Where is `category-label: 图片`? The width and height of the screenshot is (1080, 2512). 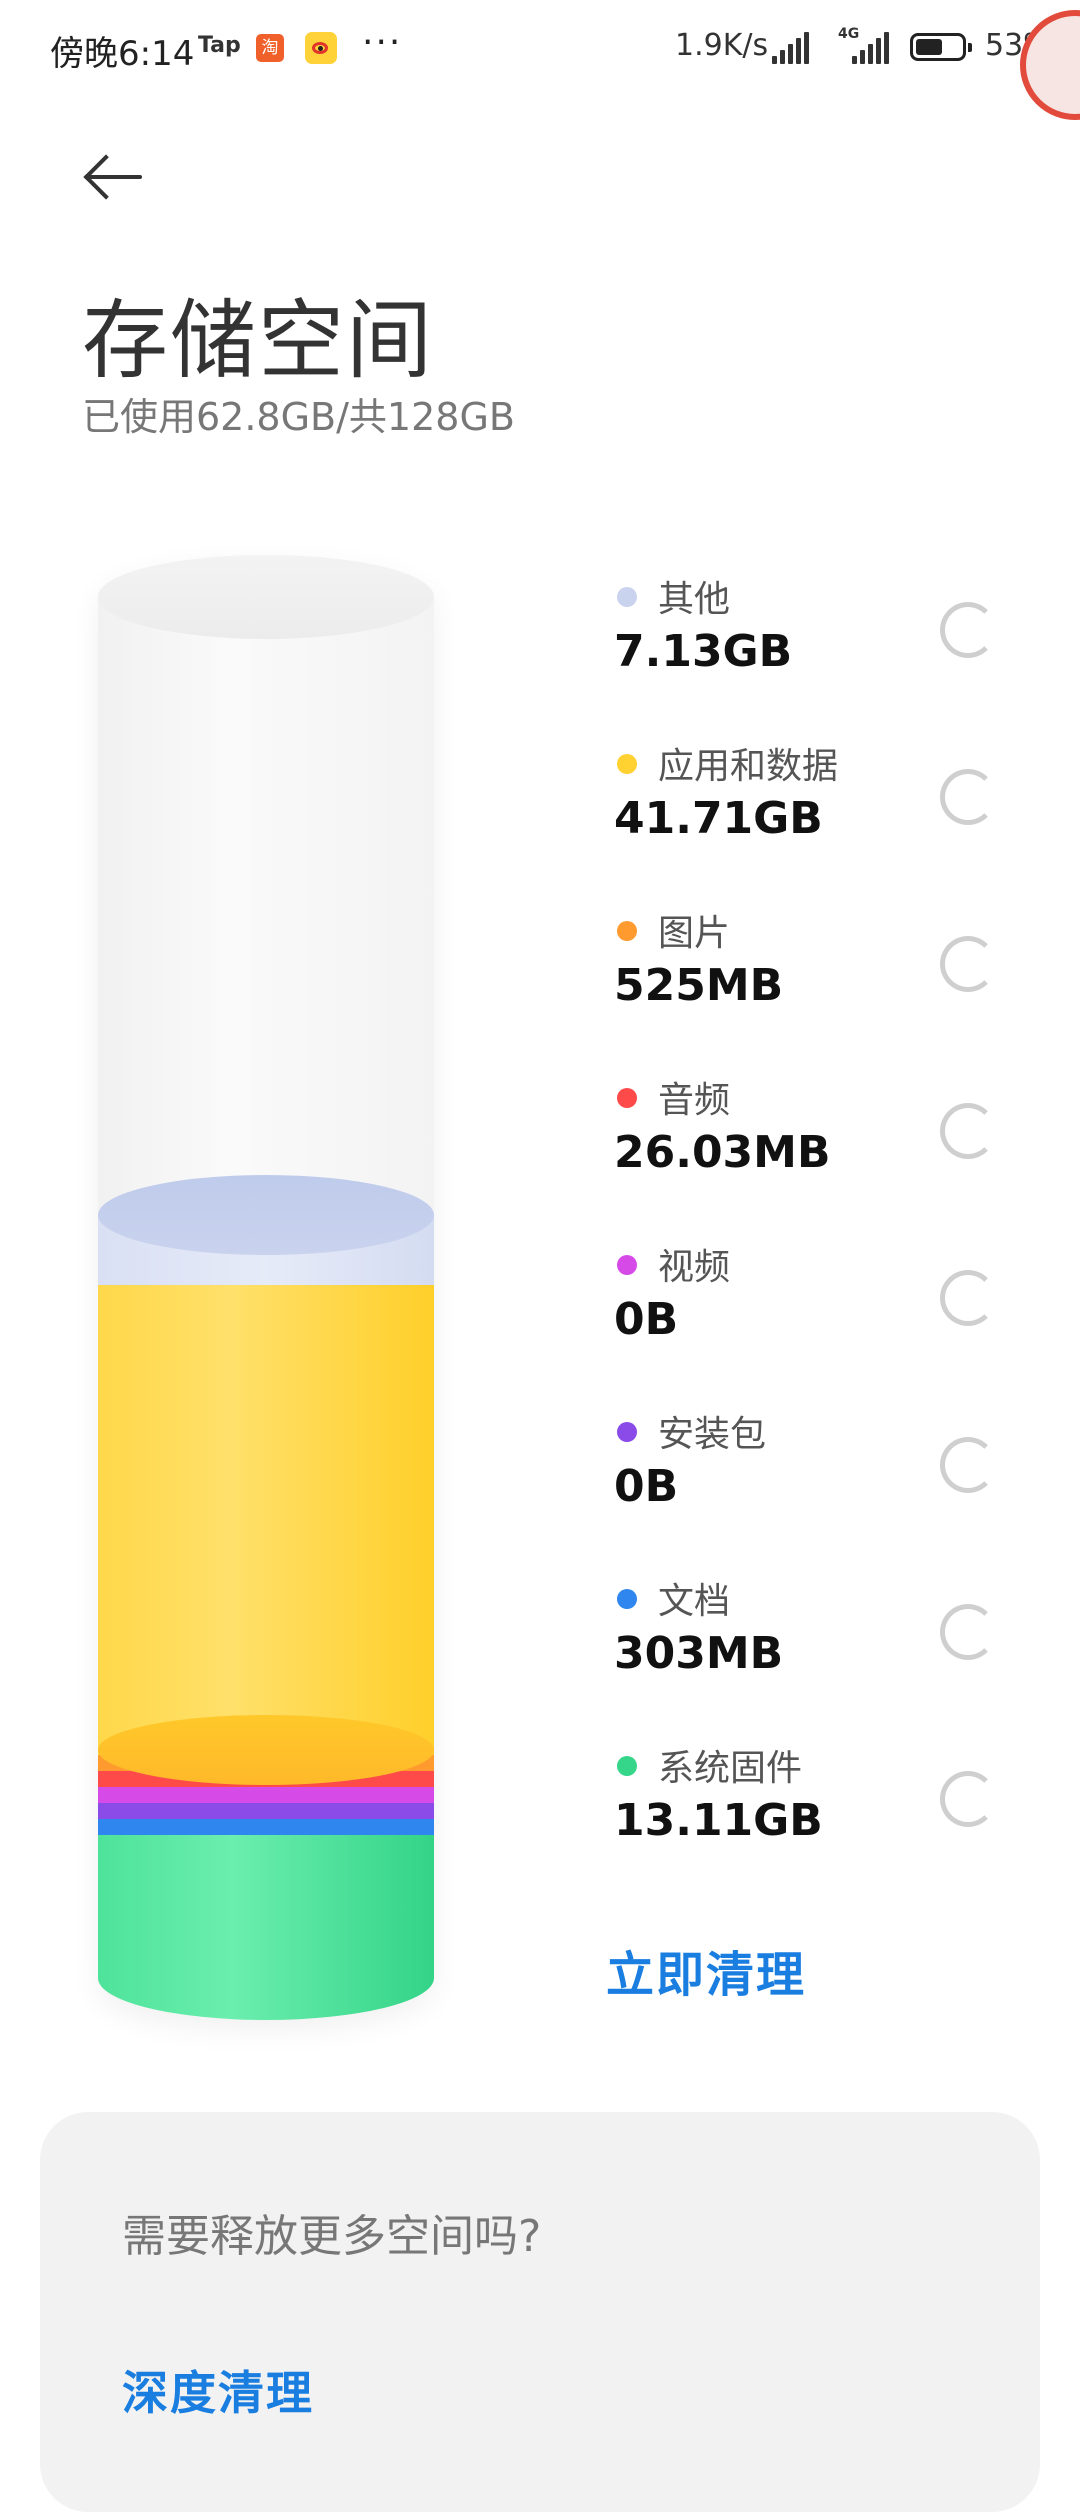 category-label: 图片 is located at coordinates (694, 933).